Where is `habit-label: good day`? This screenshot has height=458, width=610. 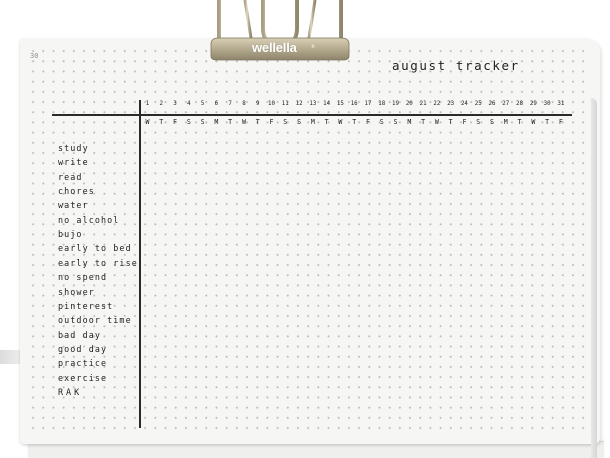
habit-label: good day is located at coordinates (83, 348).